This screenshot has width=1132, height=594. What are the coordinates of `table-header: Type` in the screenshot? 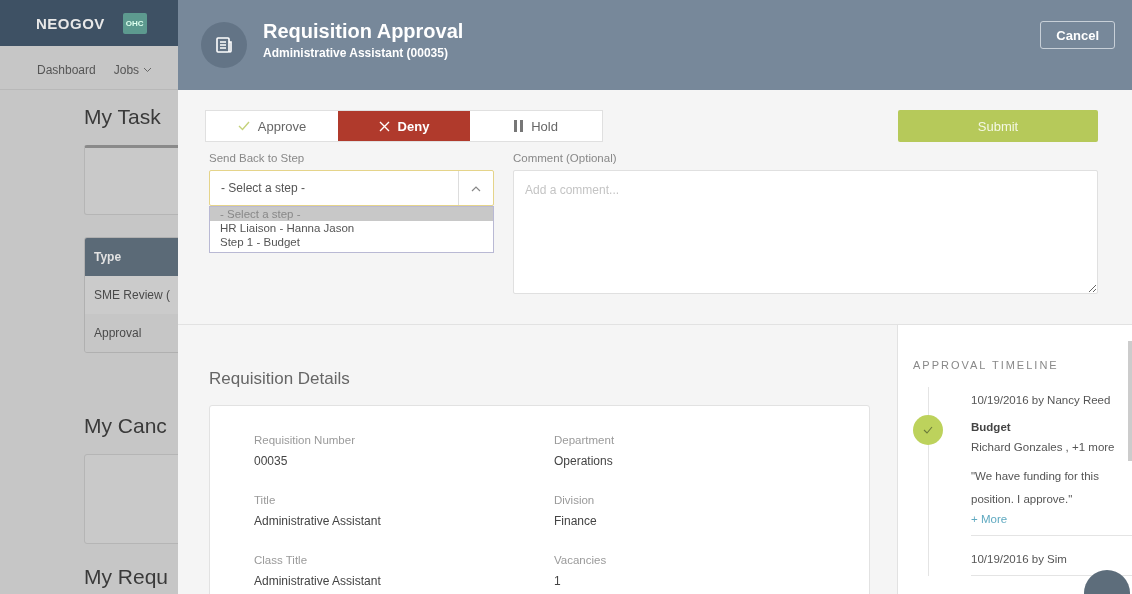 It's located at (131, 257).